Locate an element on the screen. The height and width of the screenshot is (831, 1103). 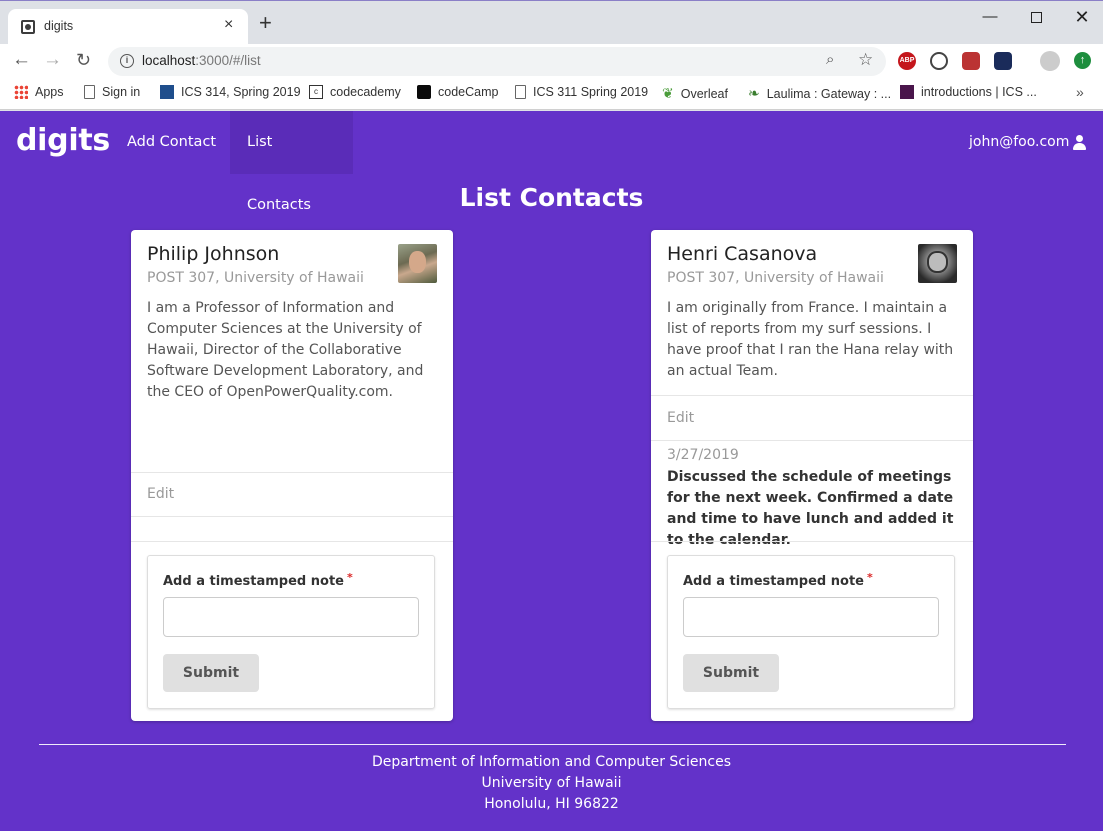
address-bar: i localhost:3000/#/list ⌕ ☆ is located at coordinates (497, 61).